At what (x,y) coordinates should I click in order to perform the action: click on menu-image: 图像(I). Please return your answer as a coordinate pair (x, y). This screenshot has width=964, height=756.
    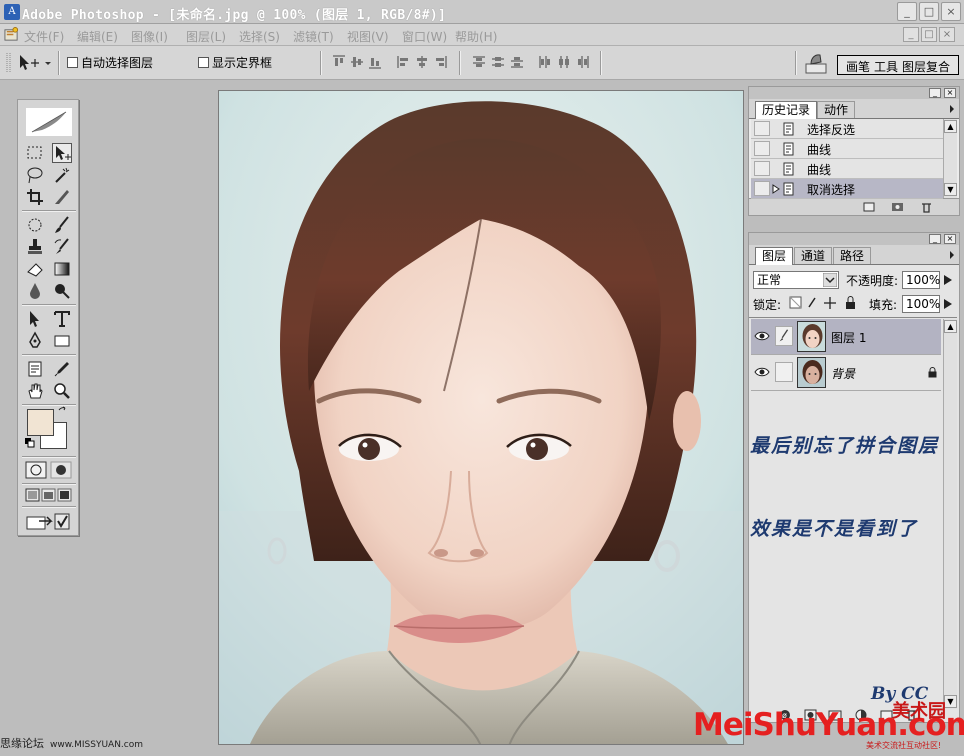
    Looking at the image, I should click on (149, 36).